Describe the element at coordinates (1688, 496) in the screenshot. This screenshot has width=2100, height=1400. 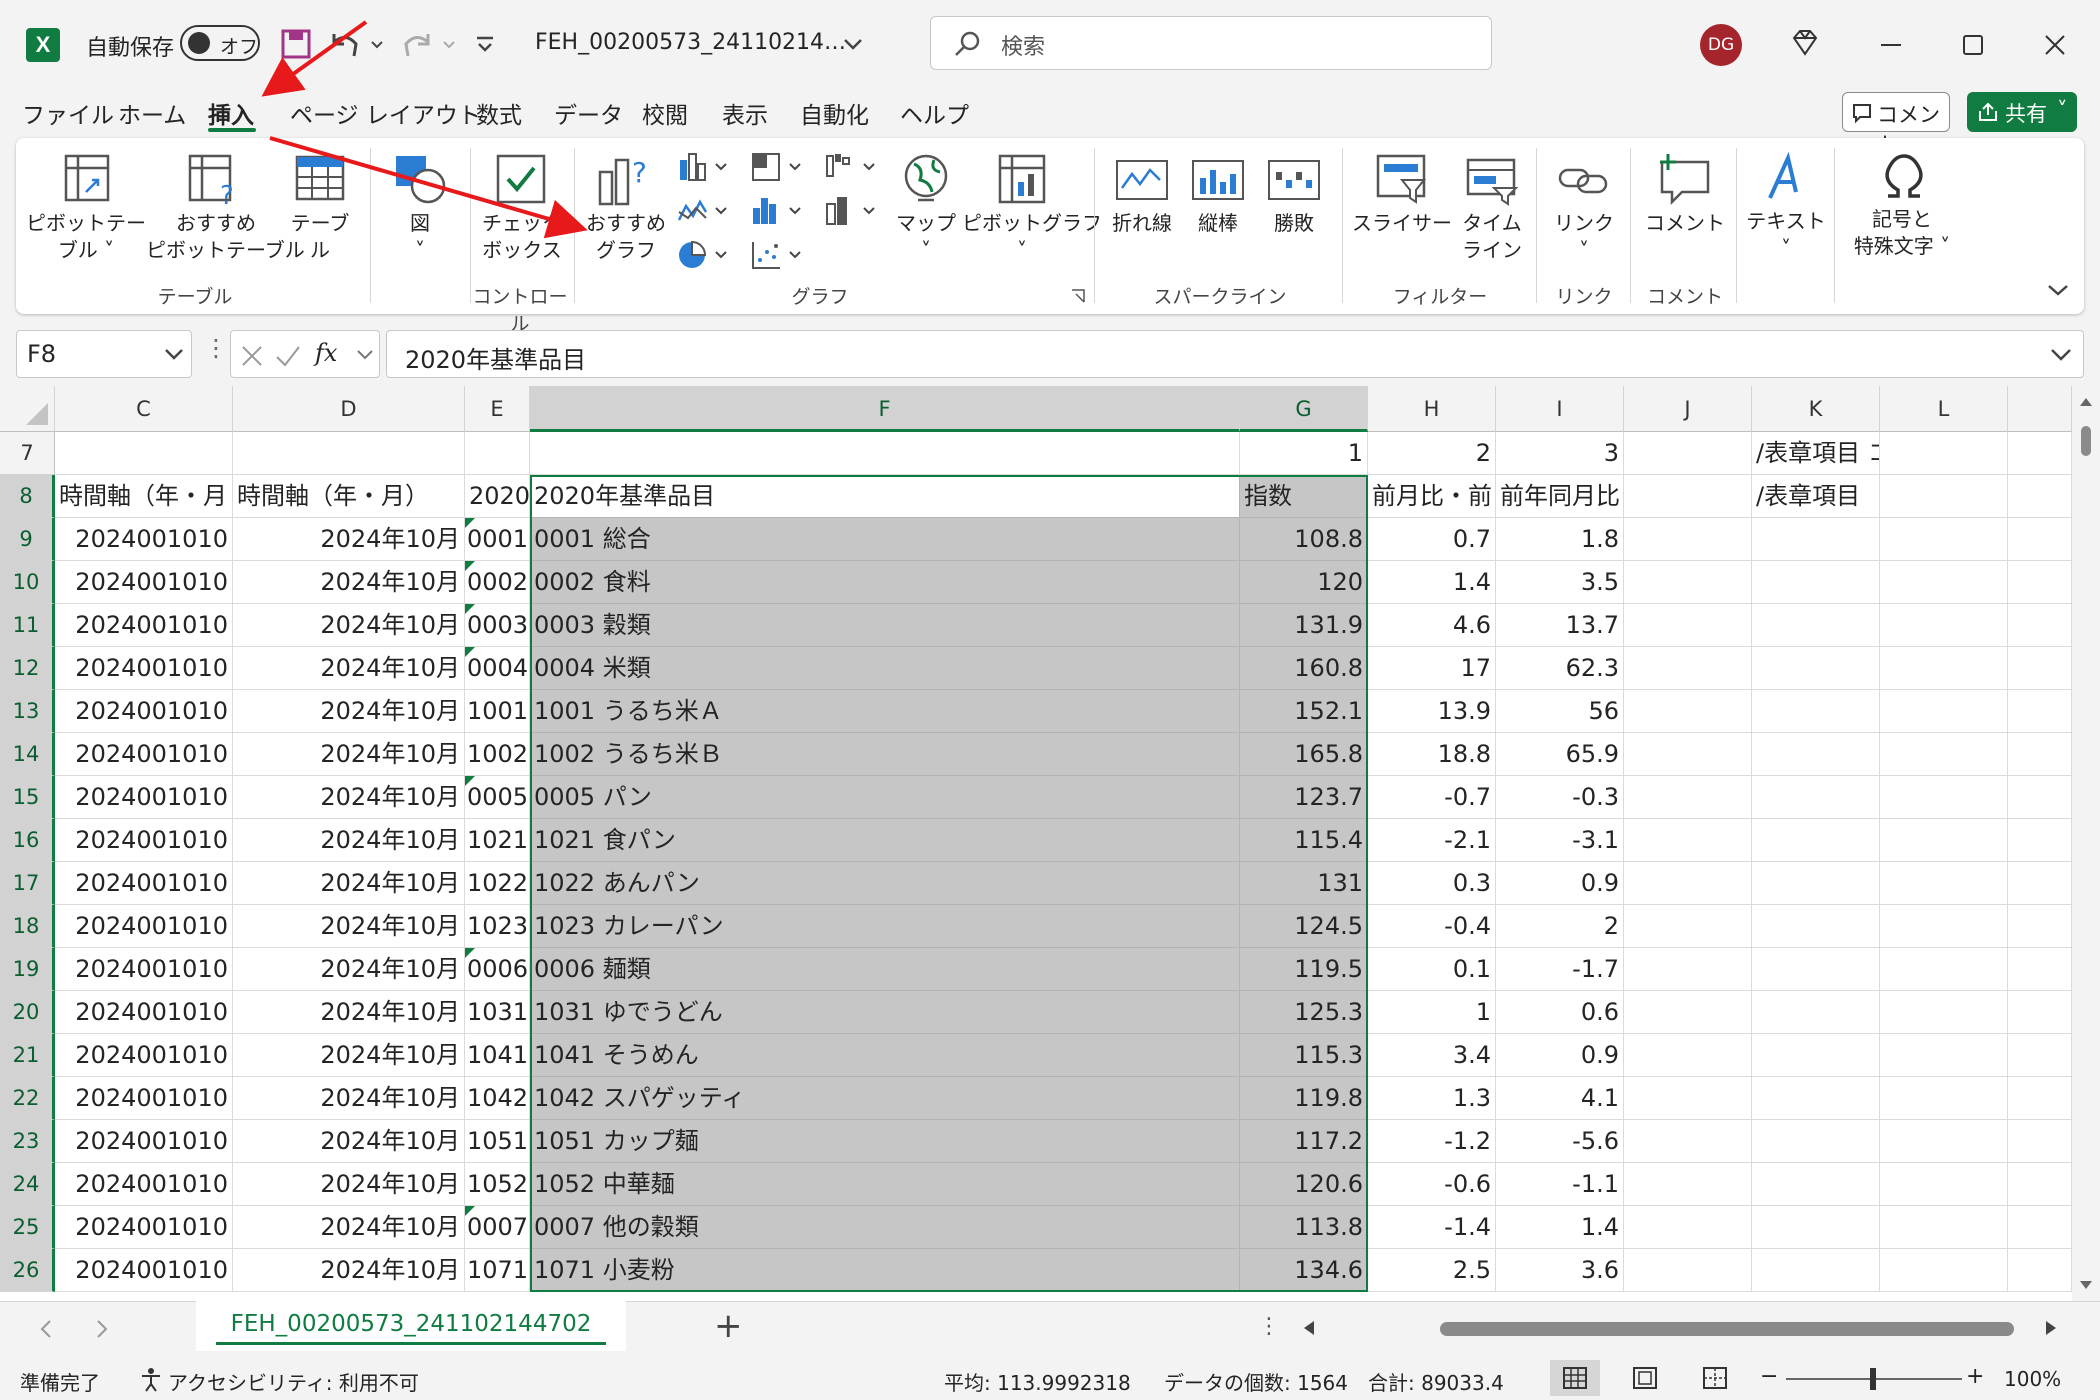
I see `cell-J8` at that location.